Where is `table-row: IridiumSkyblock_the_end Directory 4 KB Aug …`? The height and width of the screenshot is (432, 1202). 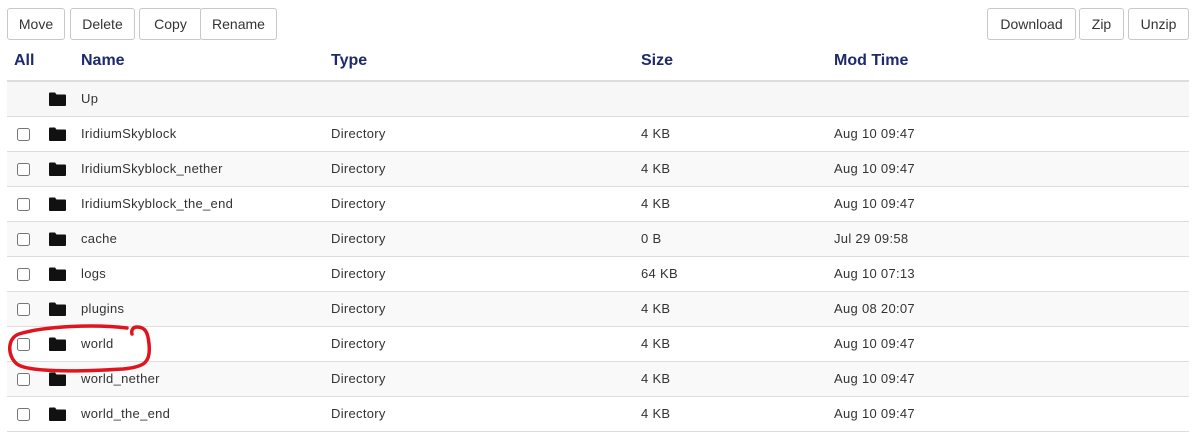 table-row: IridiumSkyblock_the_end Directory 4 KB Aug … is located at coordinates (598, 204).